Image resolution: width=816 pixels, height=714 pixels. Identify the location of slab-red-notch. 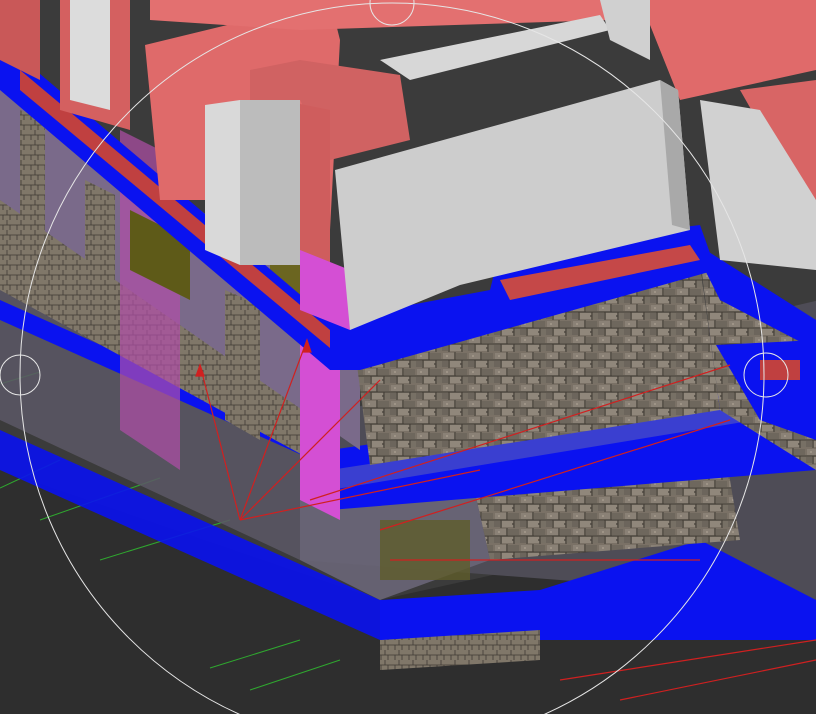
(780, 370).